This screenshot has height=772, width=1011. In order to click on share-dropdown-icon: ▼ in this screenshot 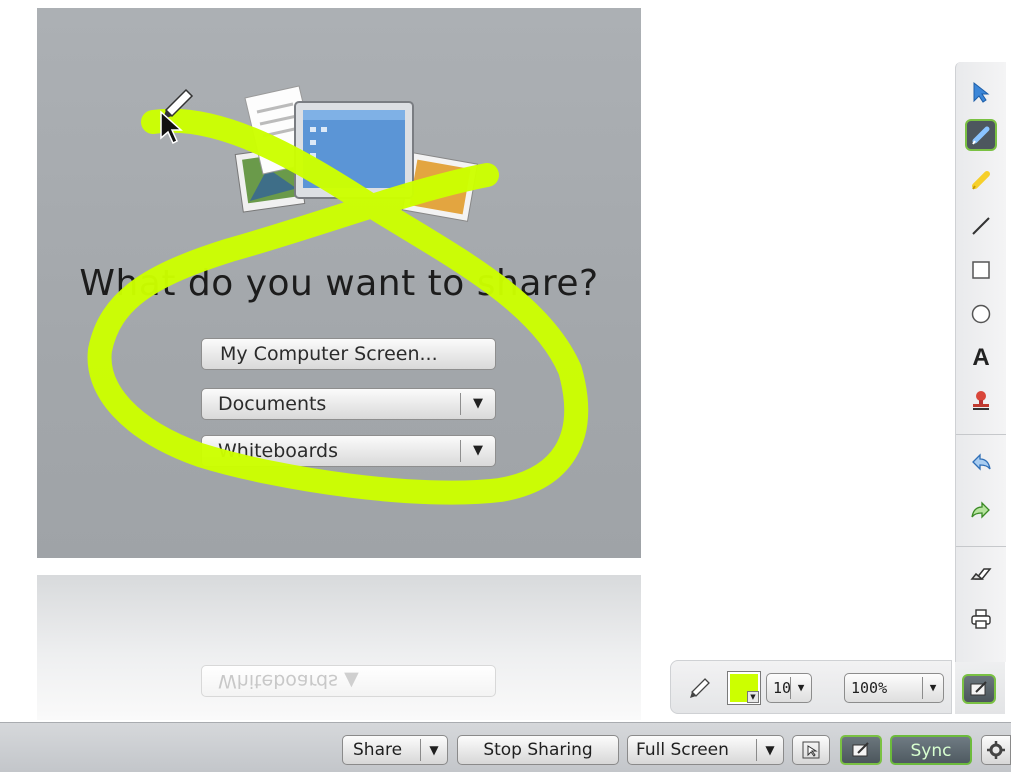, I will do `click(433, 750)`.